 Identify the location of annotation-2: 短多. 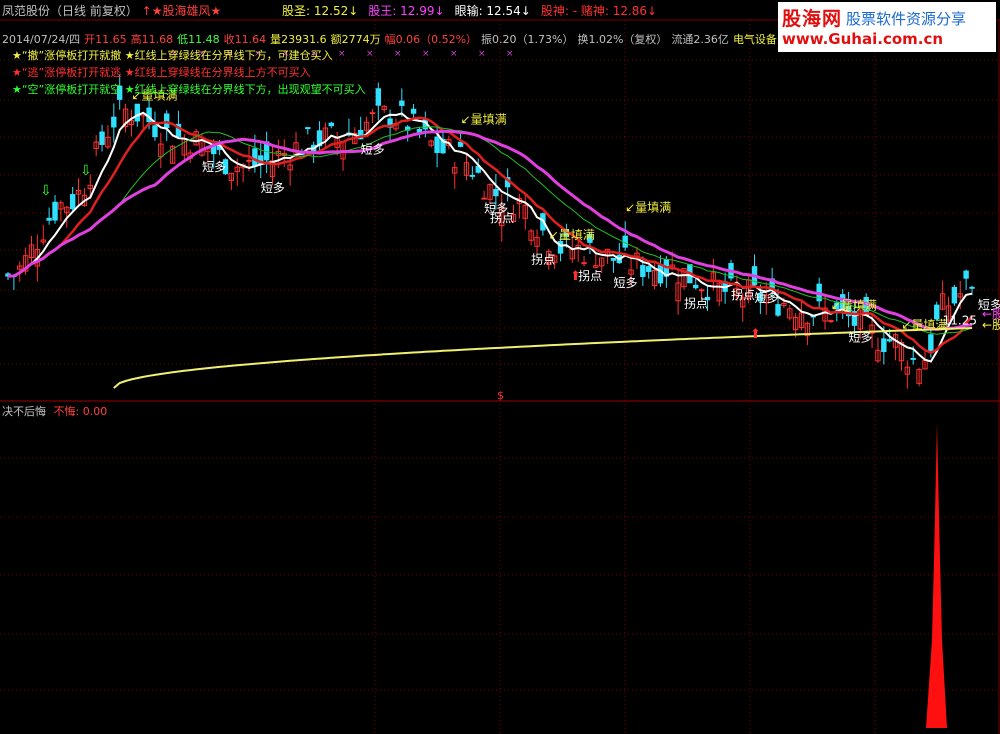
(273, 188).